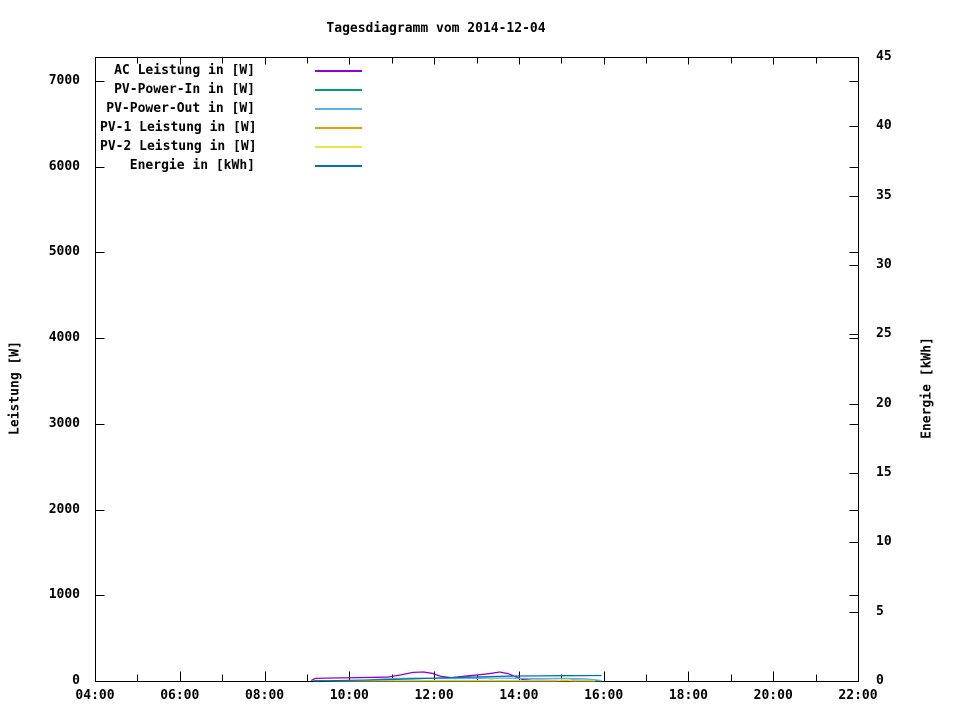 Image resolution: width=960 pixels, height=720 pixels. Describe the element at coordinates (76, 680) in the screenshot. I see `y-left-tick-label: 0` at that location.